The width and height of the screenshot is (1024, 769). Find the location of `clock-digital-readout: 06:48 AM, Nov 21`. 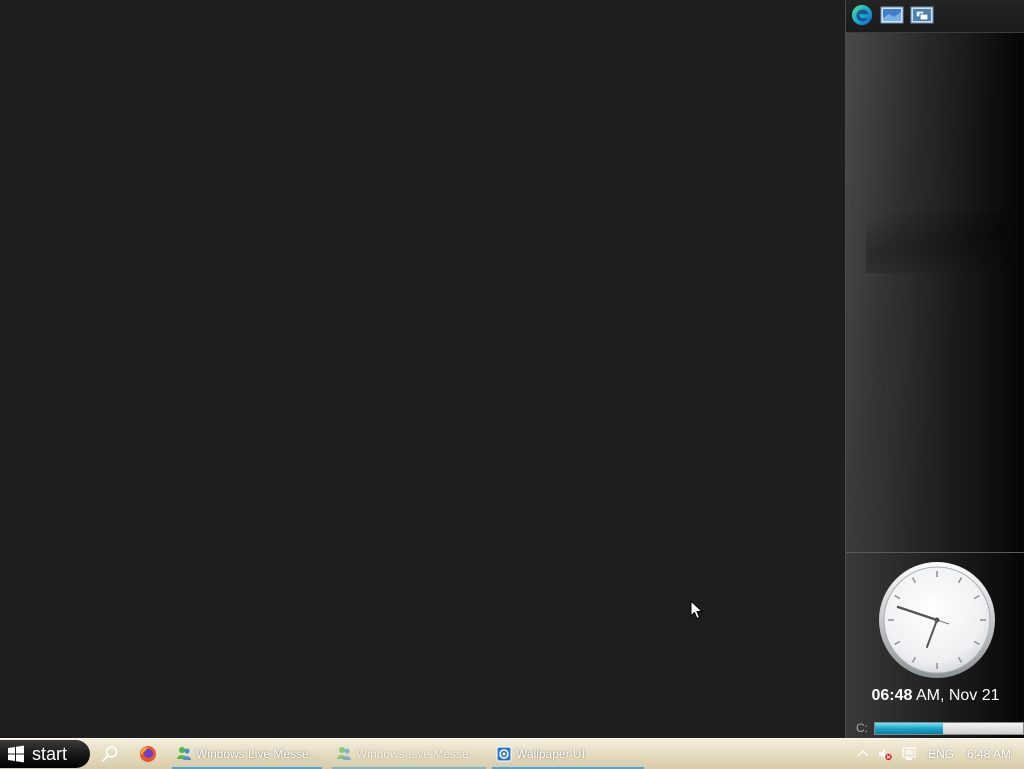

clock-digital-readout: 06:48 AM, Nov 21 is located at coordinates (935, 696).